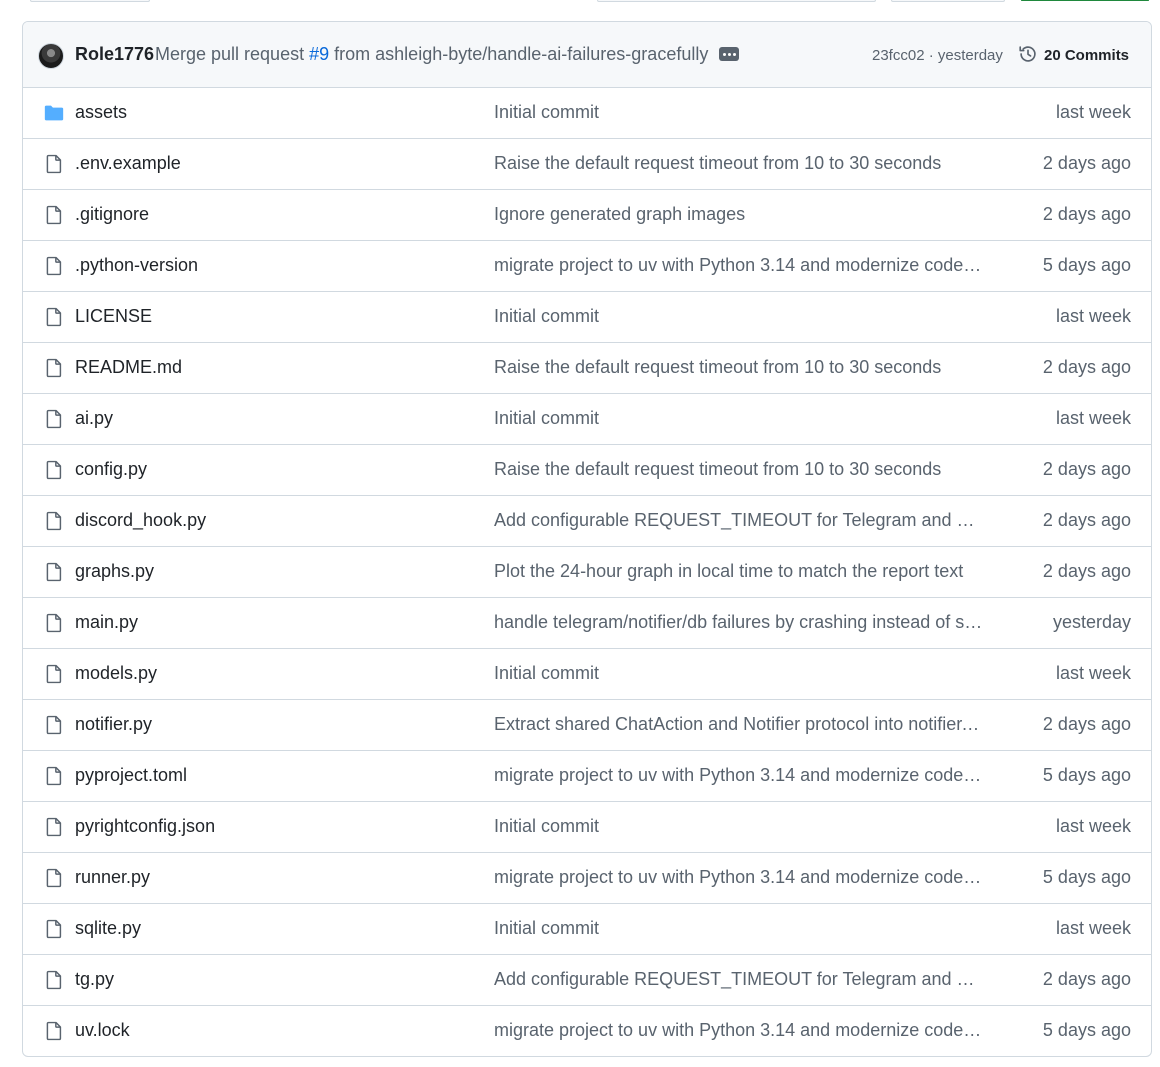 The height and width of the screenshot is (1067, 1160). I want to click on file-name-link: notifier.py, so click(113, 724).